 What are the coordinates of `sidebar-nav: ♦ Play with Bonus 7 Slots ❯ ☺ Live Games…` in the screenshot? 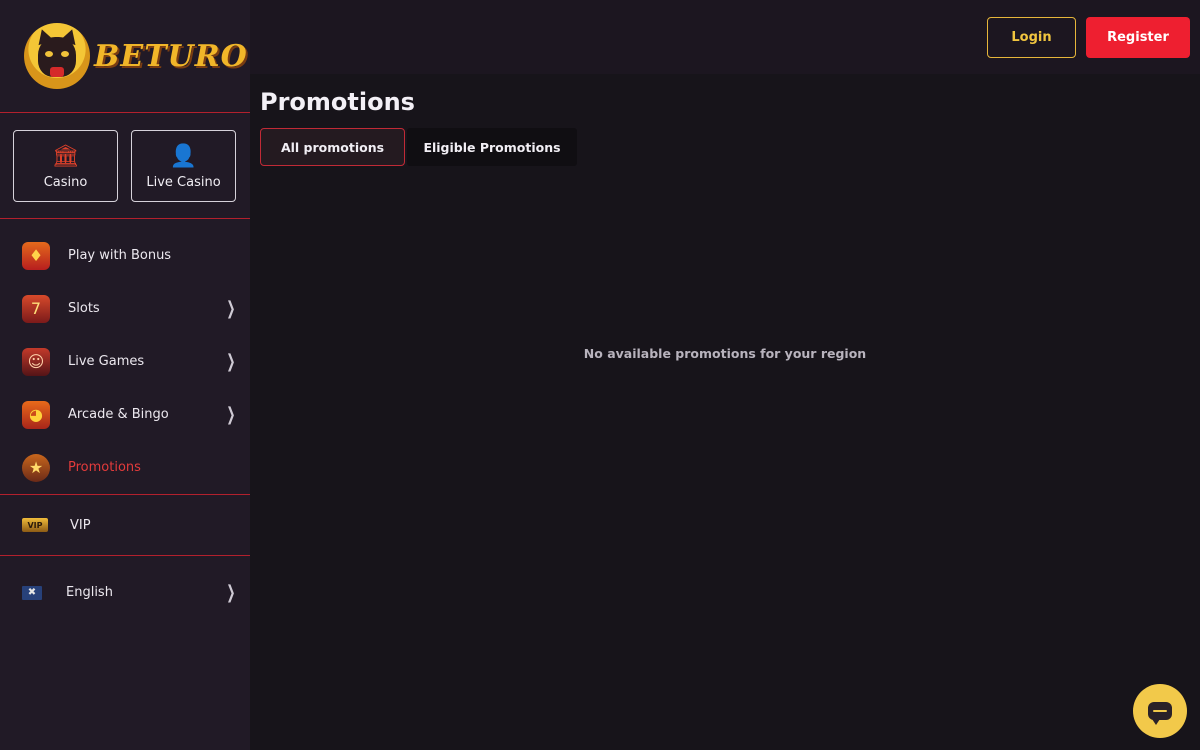 It's located at (125, 356).